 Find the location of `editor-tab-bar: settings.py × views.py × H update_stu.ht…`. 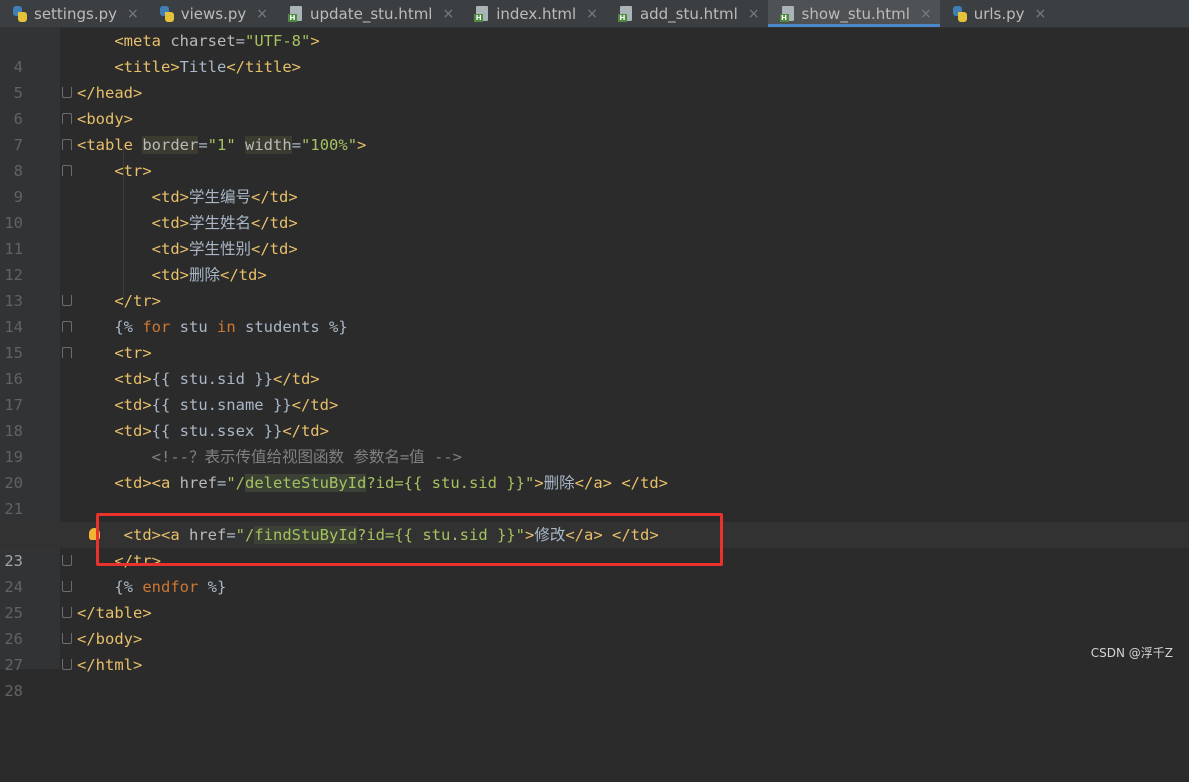

editor-tab-bar: settings.py × views.py × H update_stu.ht… is located at coordinates (594, 14).